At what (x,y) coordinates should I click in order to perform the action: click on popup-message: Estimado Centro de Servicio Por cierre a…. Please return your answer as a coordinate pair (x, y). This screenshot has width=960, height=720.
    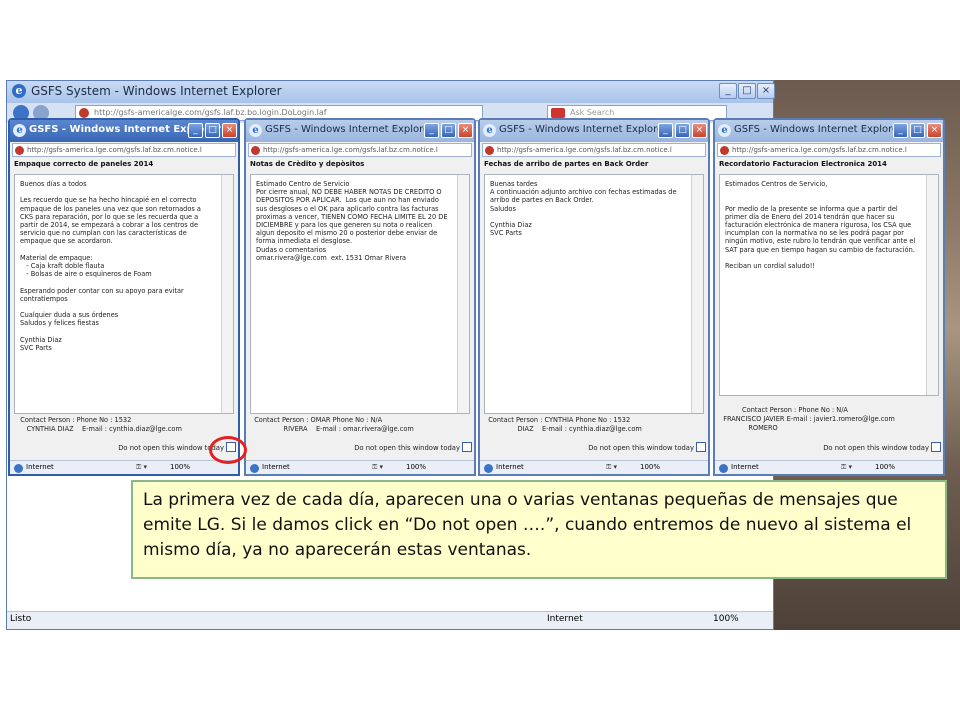
    Looking at the image, I should click on (360, 294).